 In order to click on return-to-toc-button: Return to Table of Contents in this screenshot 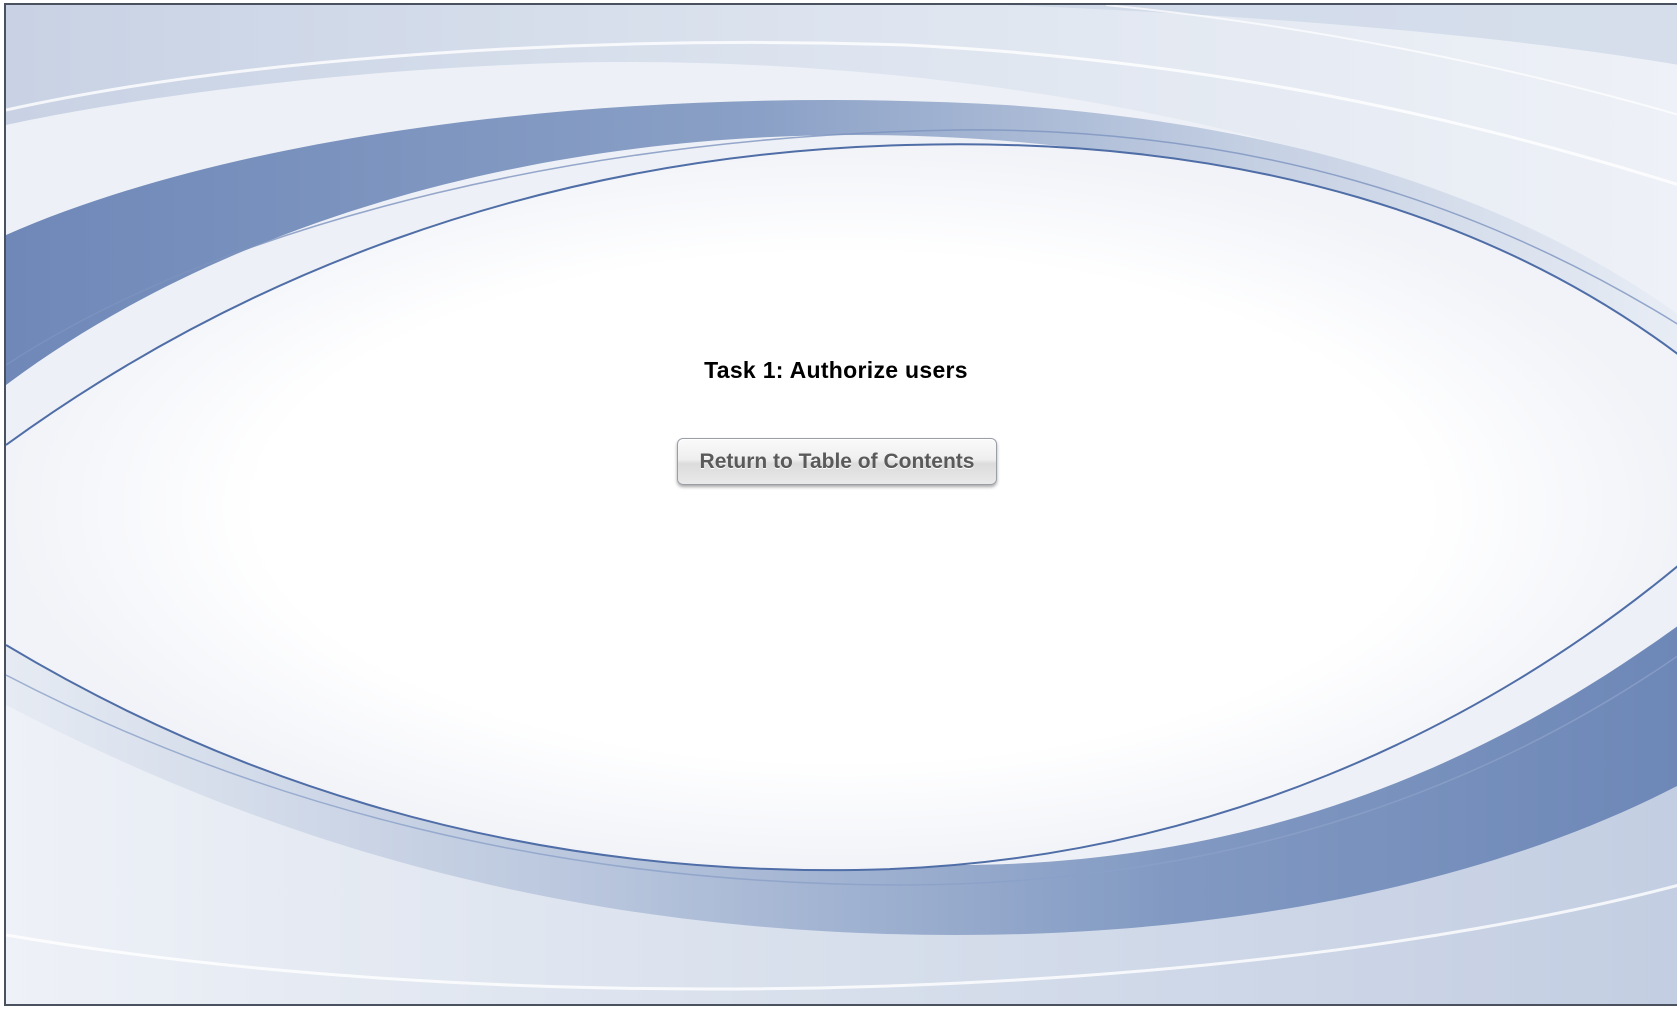, I will do `click(837, 461)`.